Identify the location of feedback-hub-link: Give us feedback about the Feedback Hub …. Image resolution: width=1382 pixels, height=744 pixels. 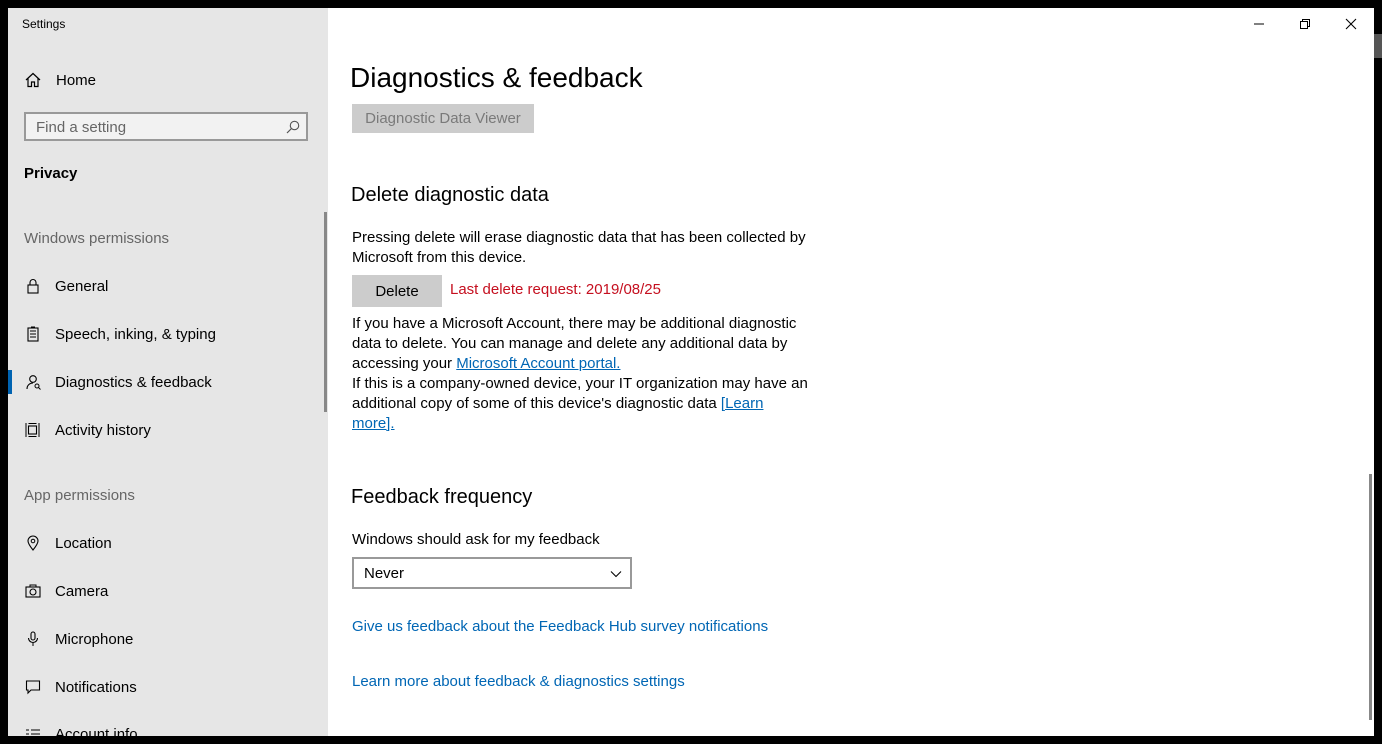
(560, 626).